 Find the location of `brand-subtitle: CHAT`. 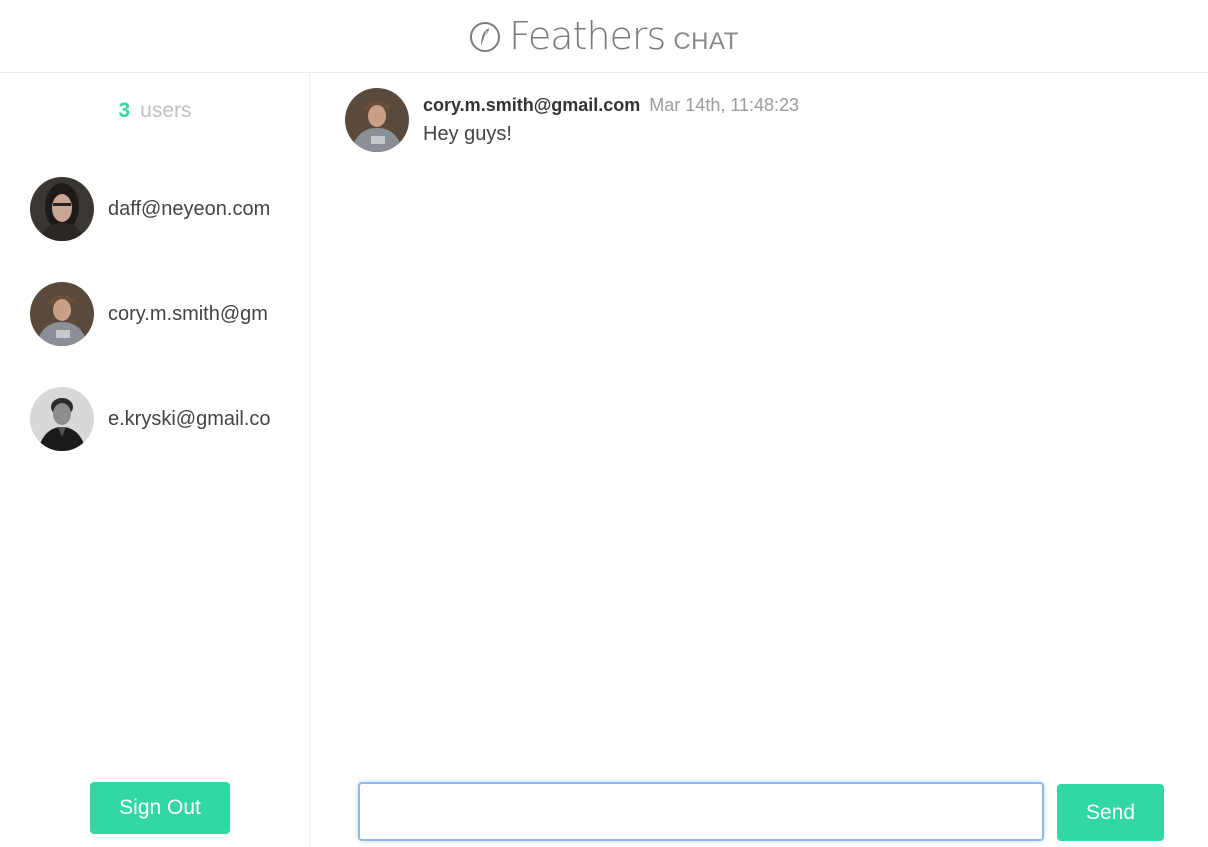

brand-subtitle: CHAT is located at coordinates (706, 41).